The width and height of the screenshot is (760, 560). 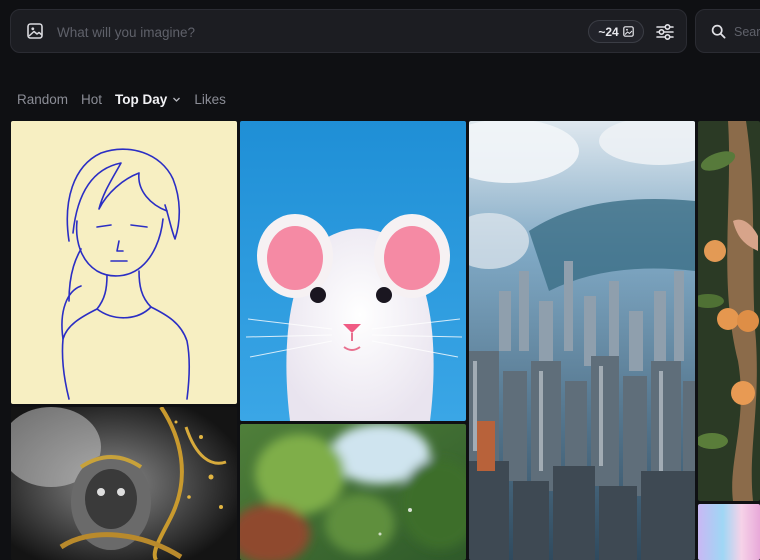 I want to click on search-bar, so click(x=727, y=31).